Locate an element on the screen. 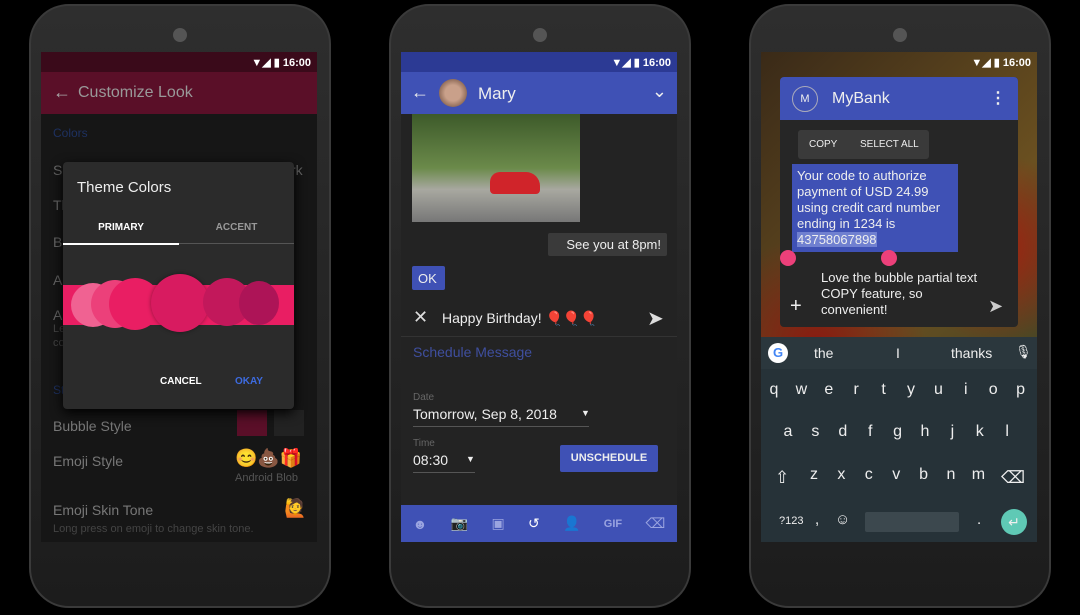 This screenshot has height=615, width=1080. compose-input: Happy Birthday! 🎈🎈🎈 is located at coordinates (520, 318).